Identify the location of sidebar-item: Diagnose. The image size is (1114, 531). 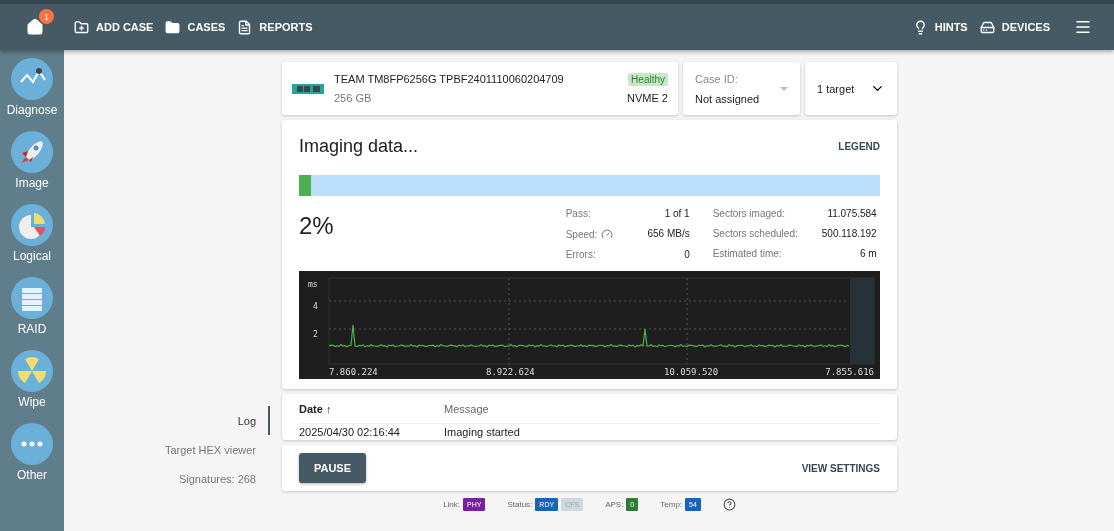
(32, 93).